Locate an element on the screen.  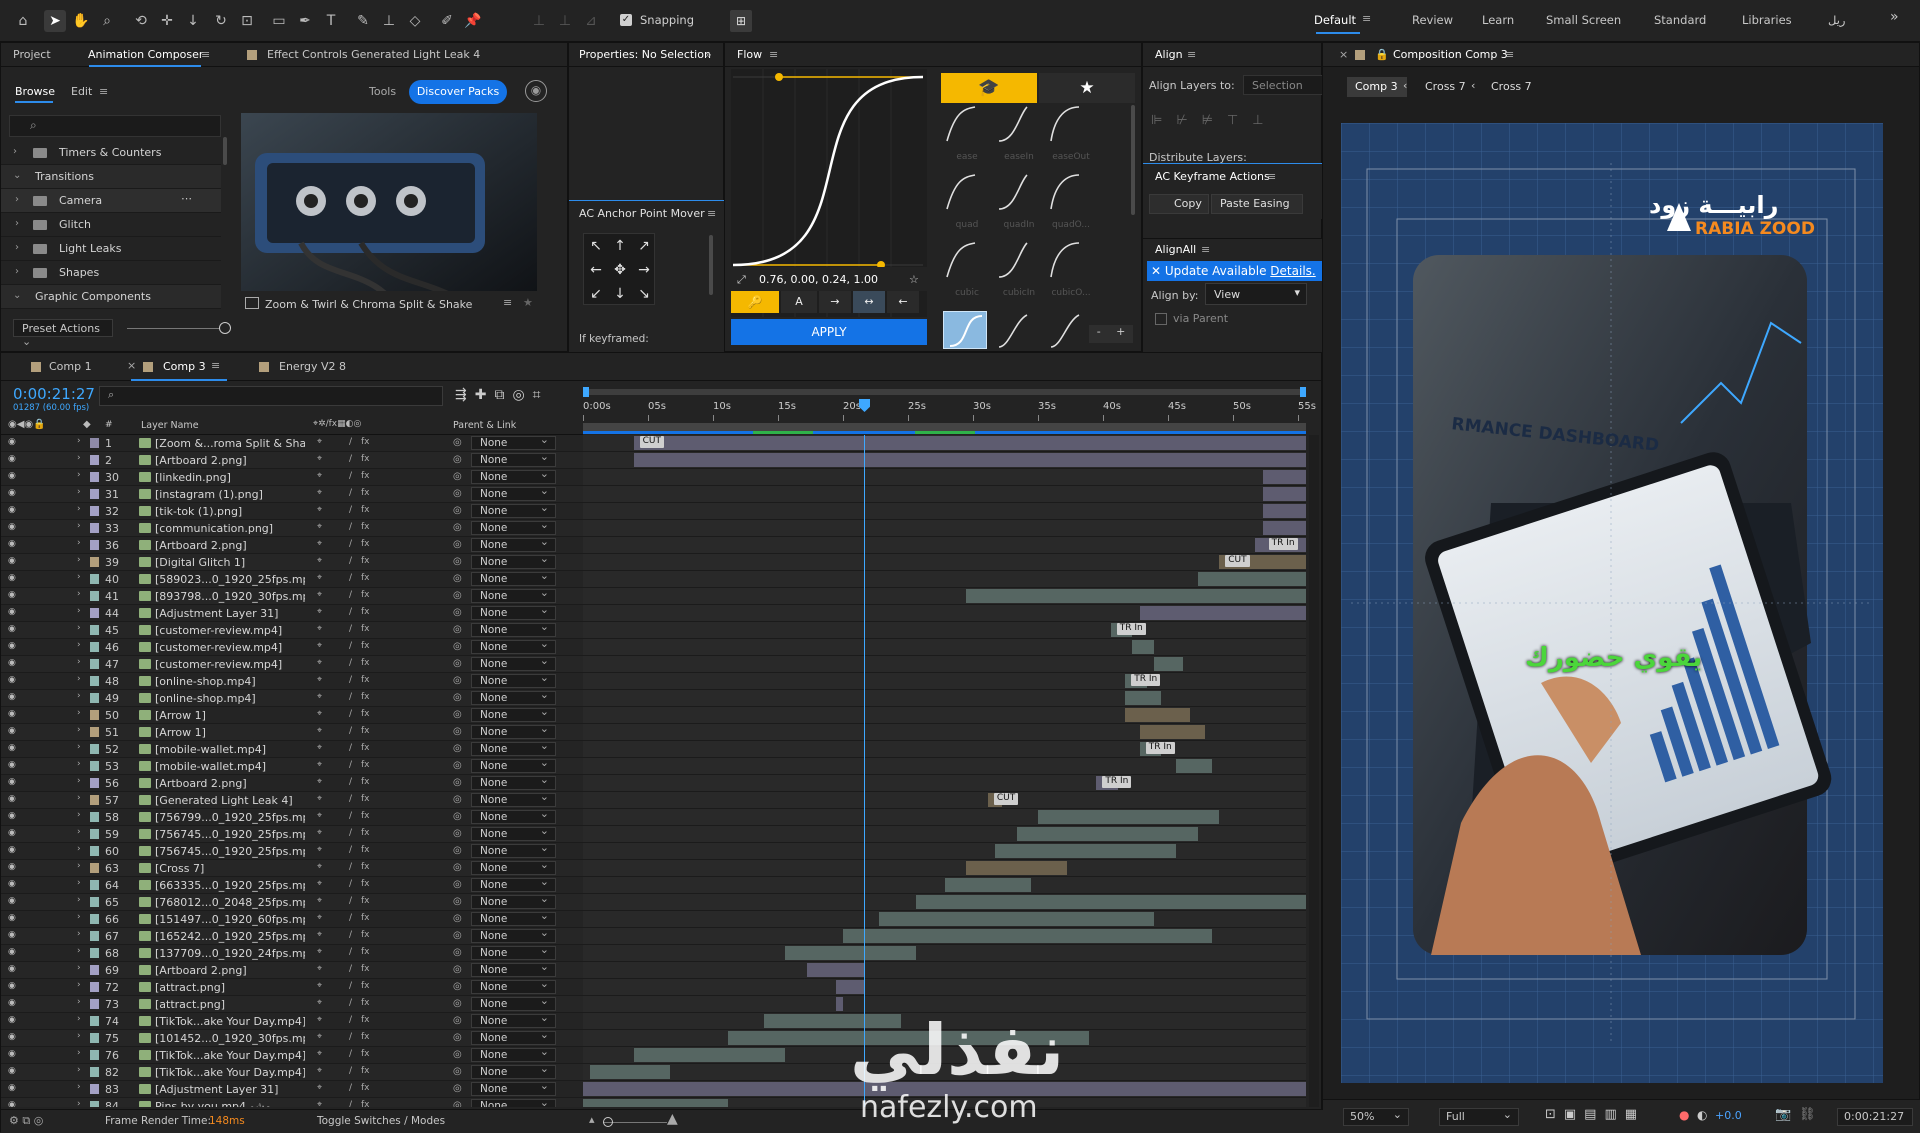
transition-marker-tag: TR In is located at coordinates (1283, 544).